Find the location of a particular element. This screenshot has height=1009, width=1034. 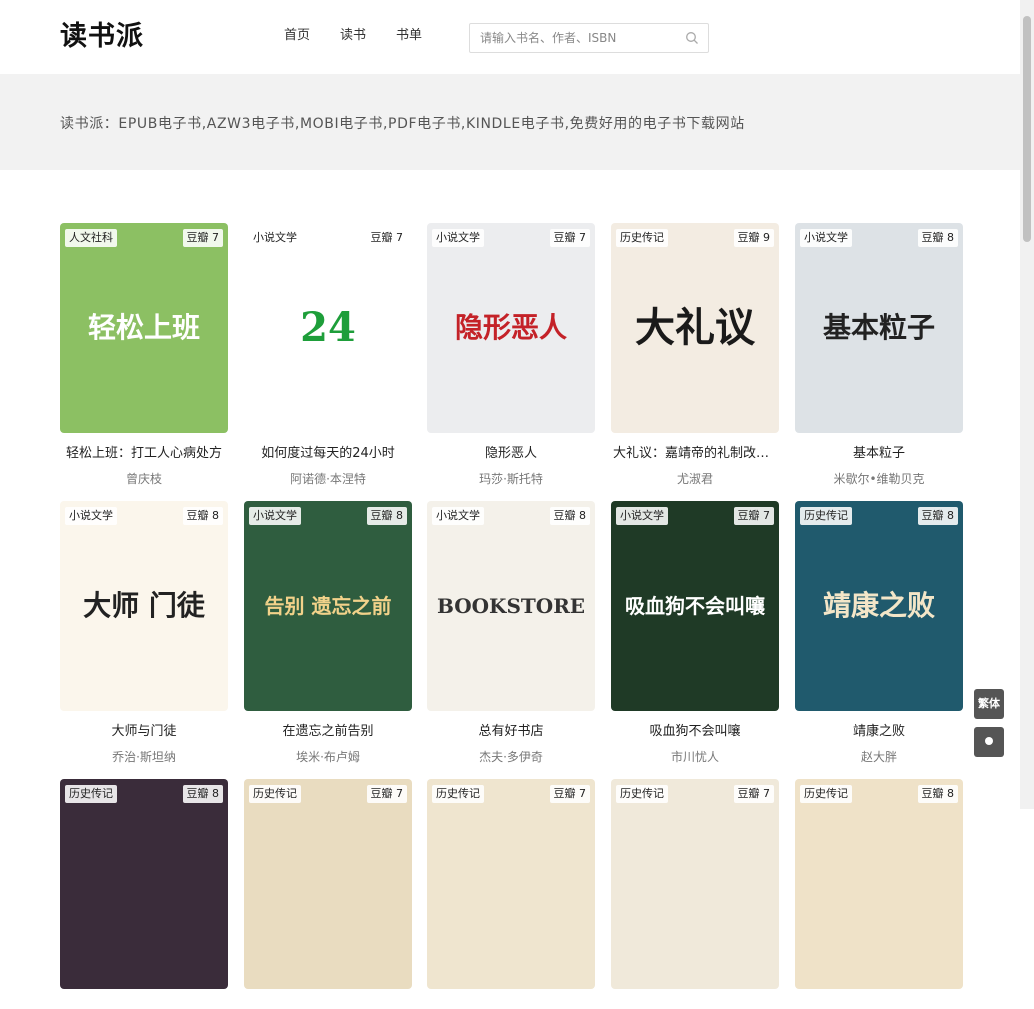

cover-title-art: 24 is located at coordinates (328, 327).